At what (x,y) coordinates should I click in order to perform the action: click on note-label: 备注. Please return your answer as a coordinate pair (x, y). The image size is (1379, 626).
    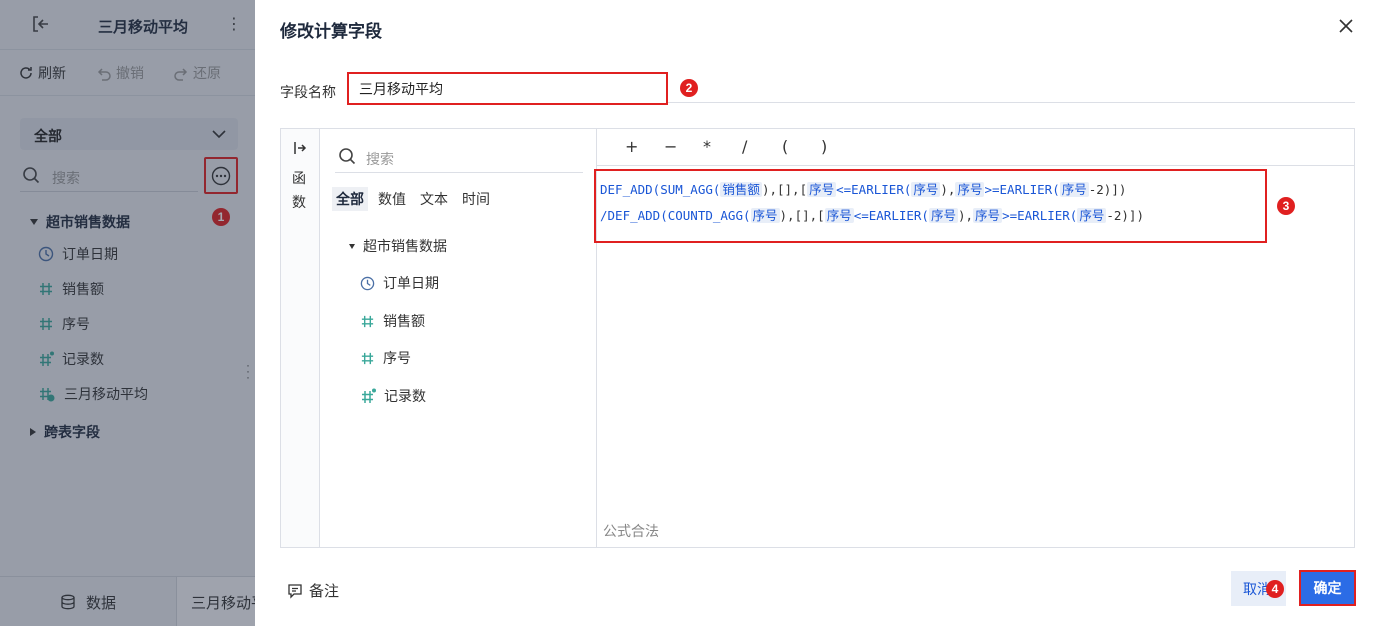
    Looking at the image, I should click on (324, 591).